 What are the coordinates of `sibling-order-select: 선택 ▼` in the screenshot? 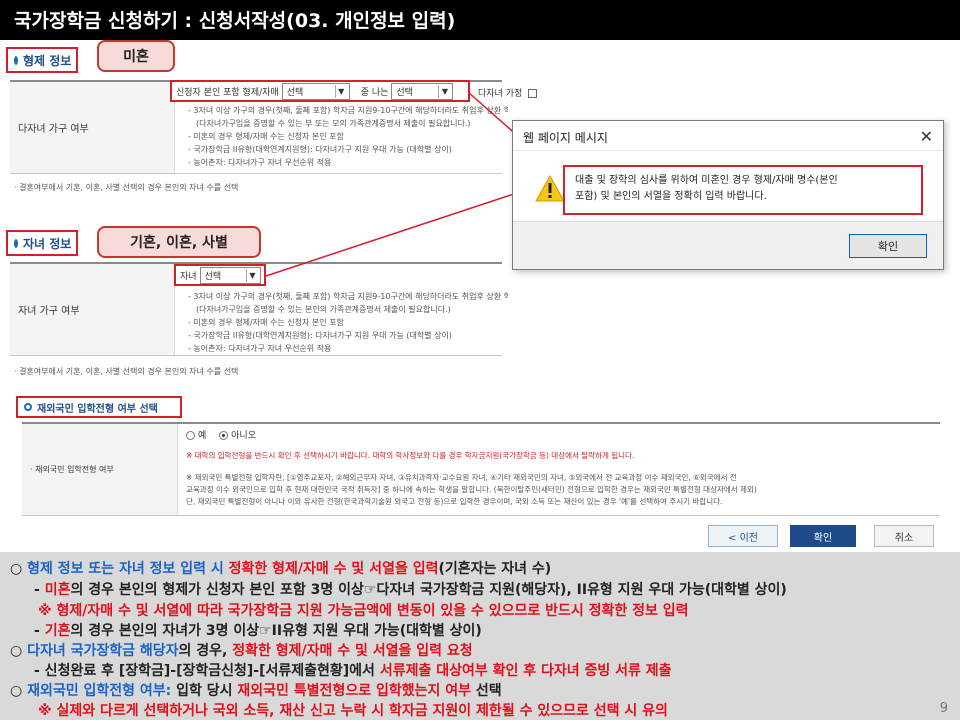 It's located at (422, 91).